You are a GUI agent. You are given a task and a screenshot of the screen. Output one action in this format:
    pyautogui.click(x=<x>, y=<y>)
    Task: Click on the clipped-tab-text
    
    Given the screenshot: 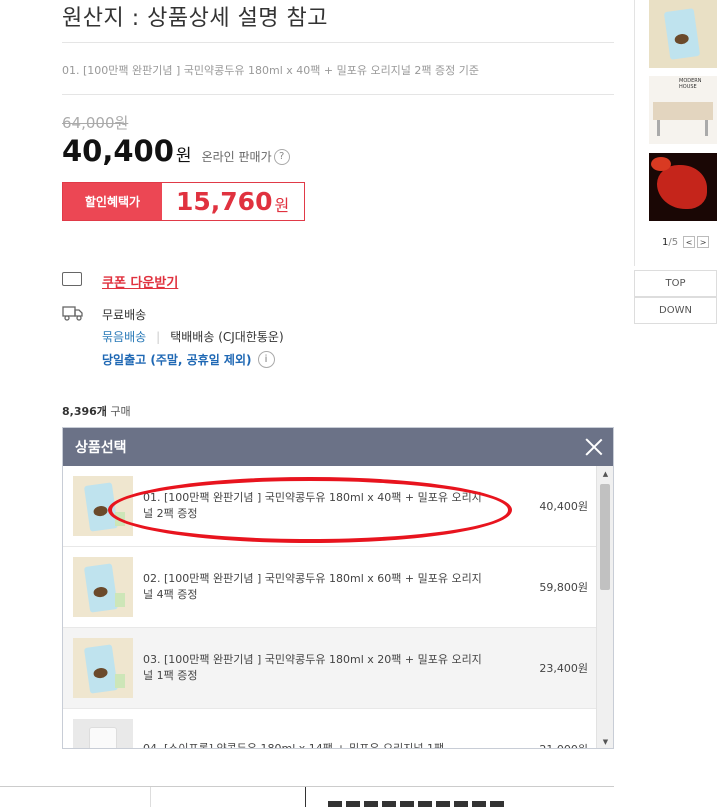 What is the action you would take?
    pyautogui.click(x=418, y=804)
    